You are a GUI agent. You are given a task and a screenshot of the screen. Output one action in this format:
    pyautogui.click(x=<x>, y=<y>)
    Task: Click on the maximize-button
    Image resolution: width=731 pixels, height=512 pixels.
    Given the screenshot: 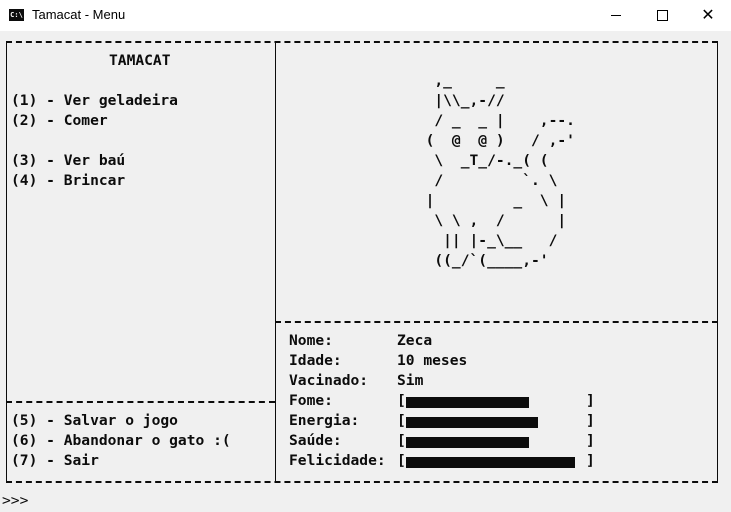 What is the action you would take?
    pyautogui.click(x=662, y=15)
    